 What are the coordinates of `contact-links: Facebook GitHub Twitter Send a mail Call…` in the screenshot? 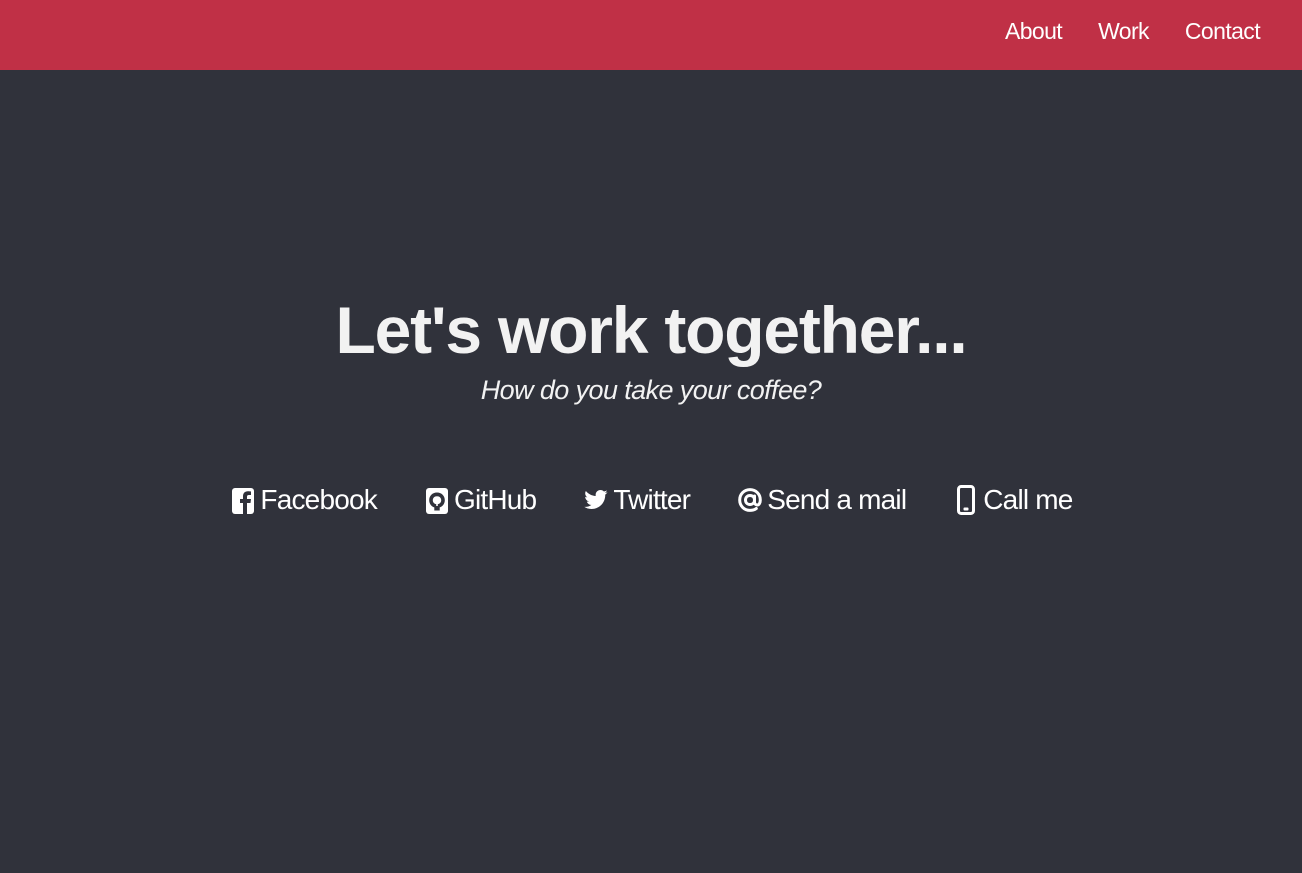 It's located at (651, 500).